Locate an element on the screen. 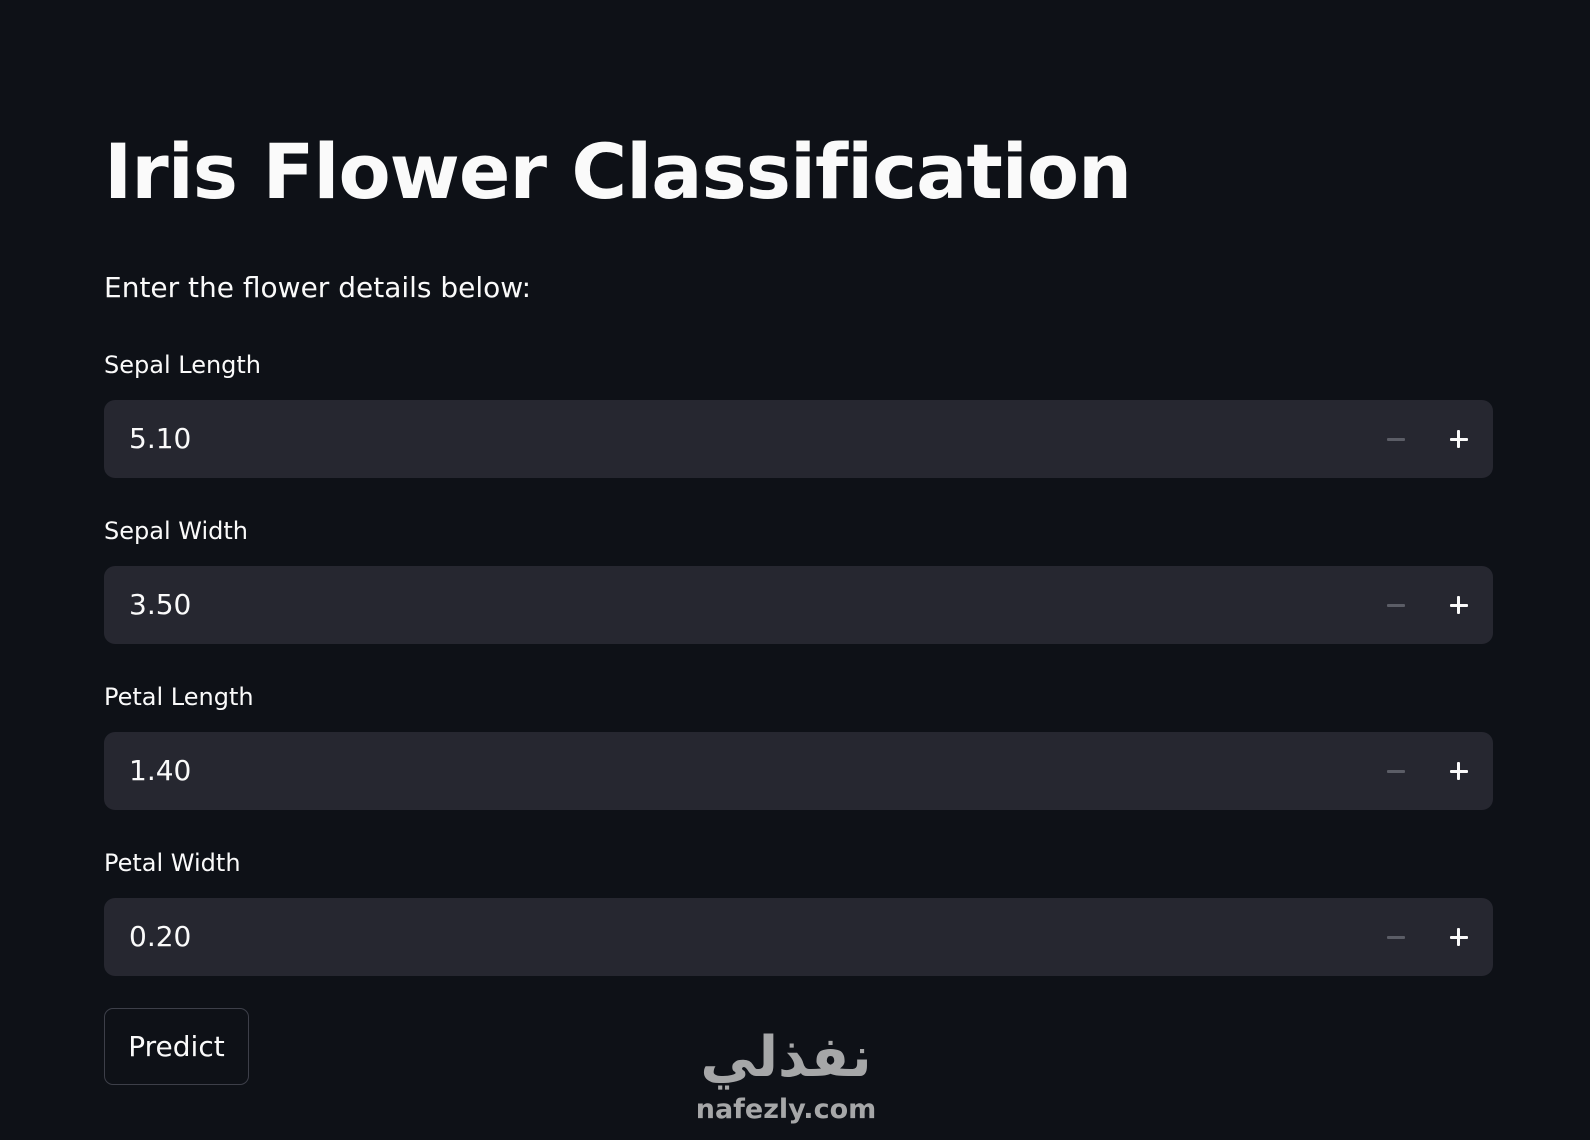 This screenshot has height=1140, width=1590. sepal-width-value: 3.50 is located at coordinates (160, 605).